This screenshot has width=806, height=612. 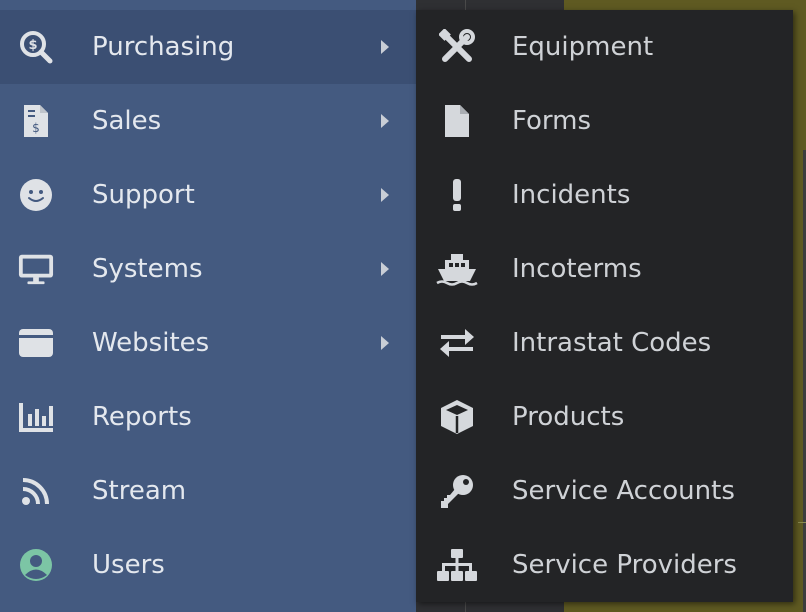 What do you see at coordinates (623, 491) in the screenshot?
I see `submenu-item-label: Service Accounts` at bounding box center [623, 491].